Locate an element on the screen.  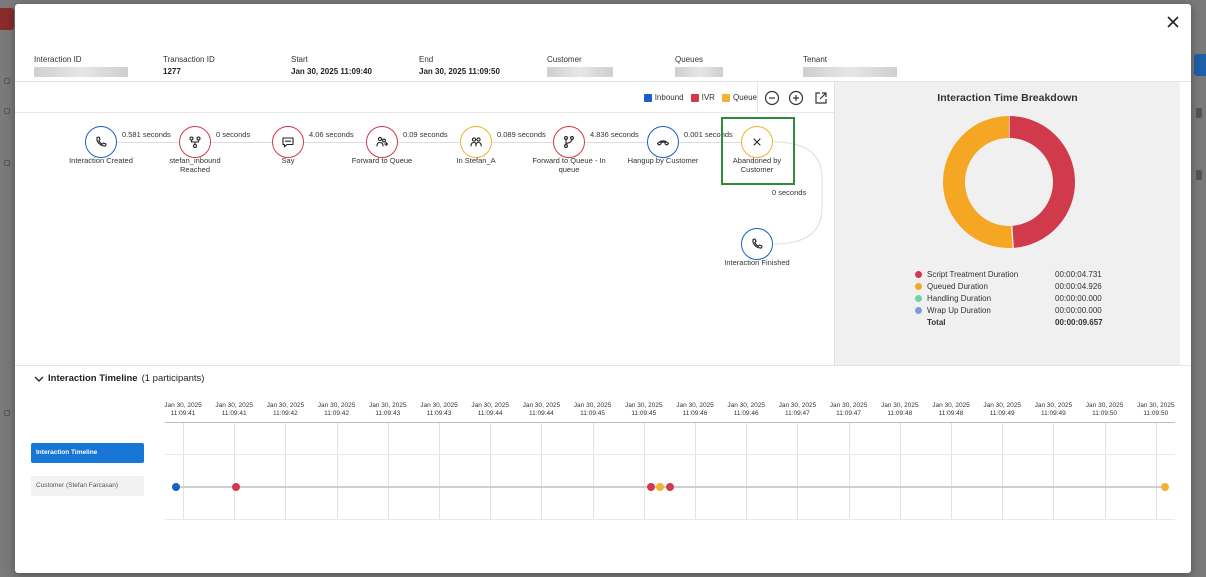
header-field-tenant: Tenant is located at coordinates (850, 66).